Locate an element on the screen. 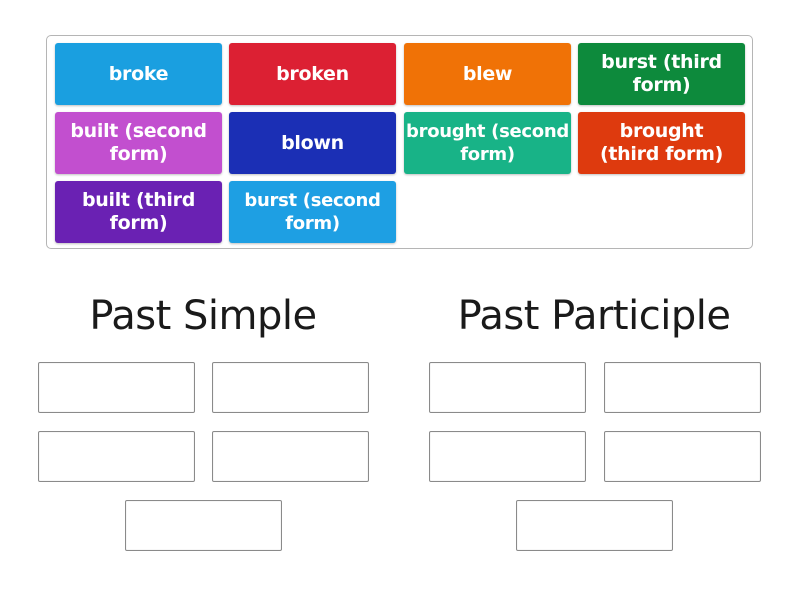 This screenshot has width=800, height=600. group-title-past-simple: Past Simple is located at coordinates (203, 316).